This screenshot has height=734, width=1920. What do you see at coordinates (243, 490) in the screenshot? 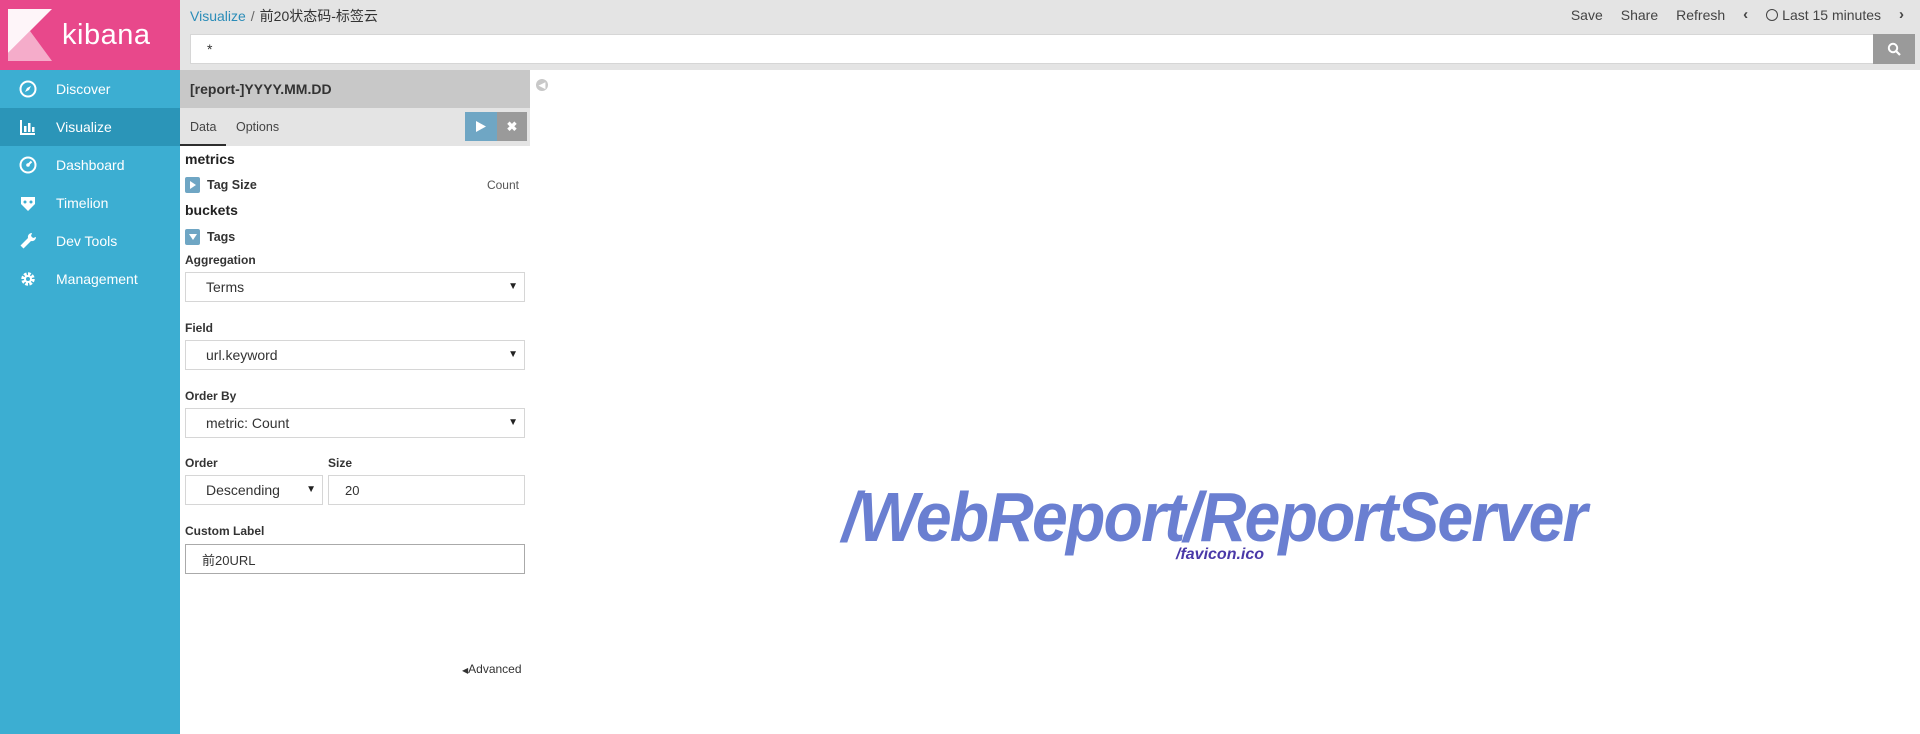
I see `order-select-value: Descending` at bounding box center [243, 490].